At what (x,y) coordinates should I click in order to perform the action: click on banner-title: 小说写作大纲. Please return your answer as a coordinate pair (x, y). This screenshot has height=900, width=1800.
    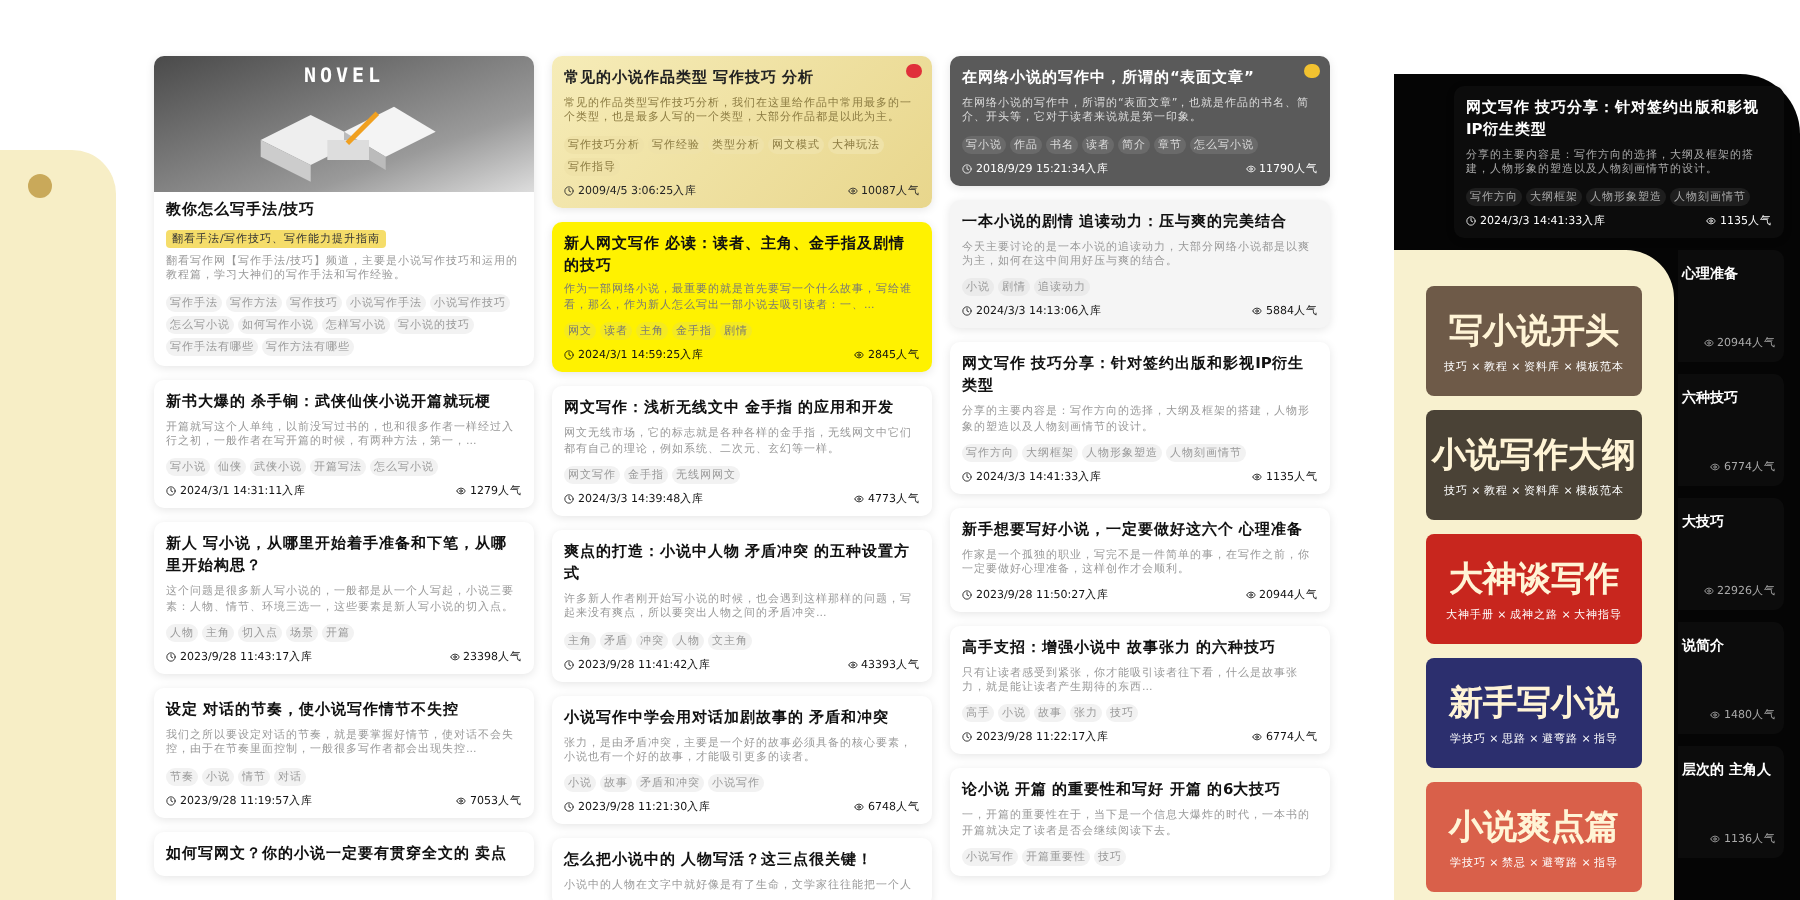
    Looking at the image, I should click on (1534, 455).